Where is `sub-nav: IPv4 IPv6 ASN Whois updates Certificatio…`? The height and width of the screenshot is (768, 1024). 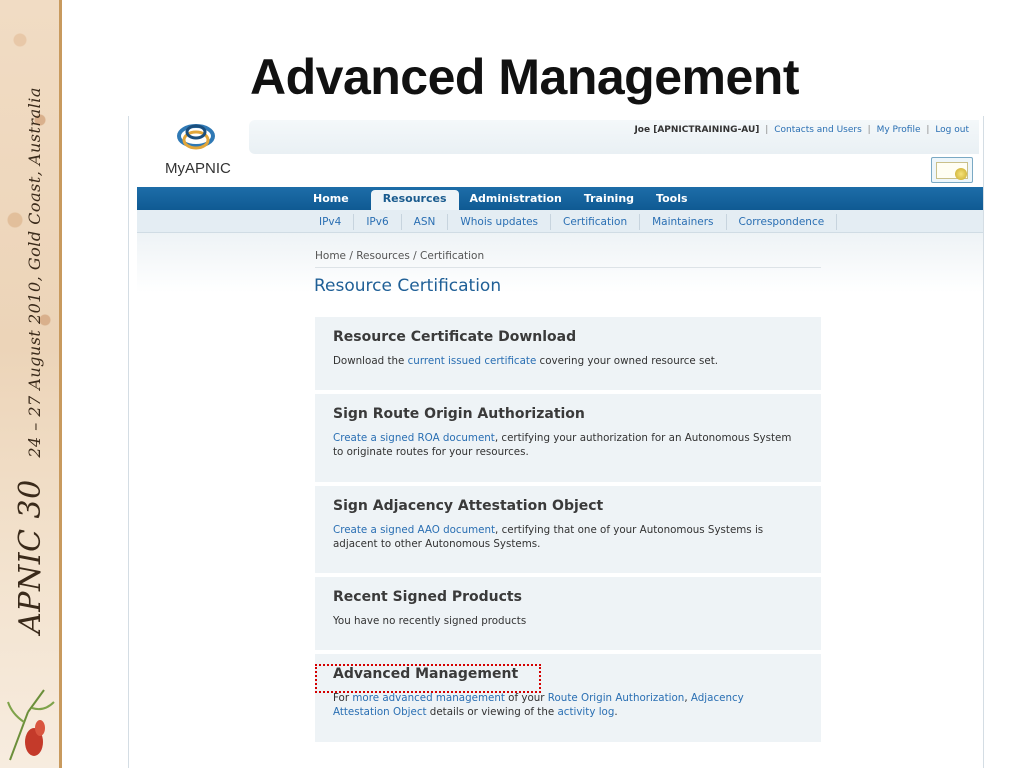 sub-nav: IPv4 IPv6 ASN Whois updates Certificatio… is located at coordinates (560, 221).